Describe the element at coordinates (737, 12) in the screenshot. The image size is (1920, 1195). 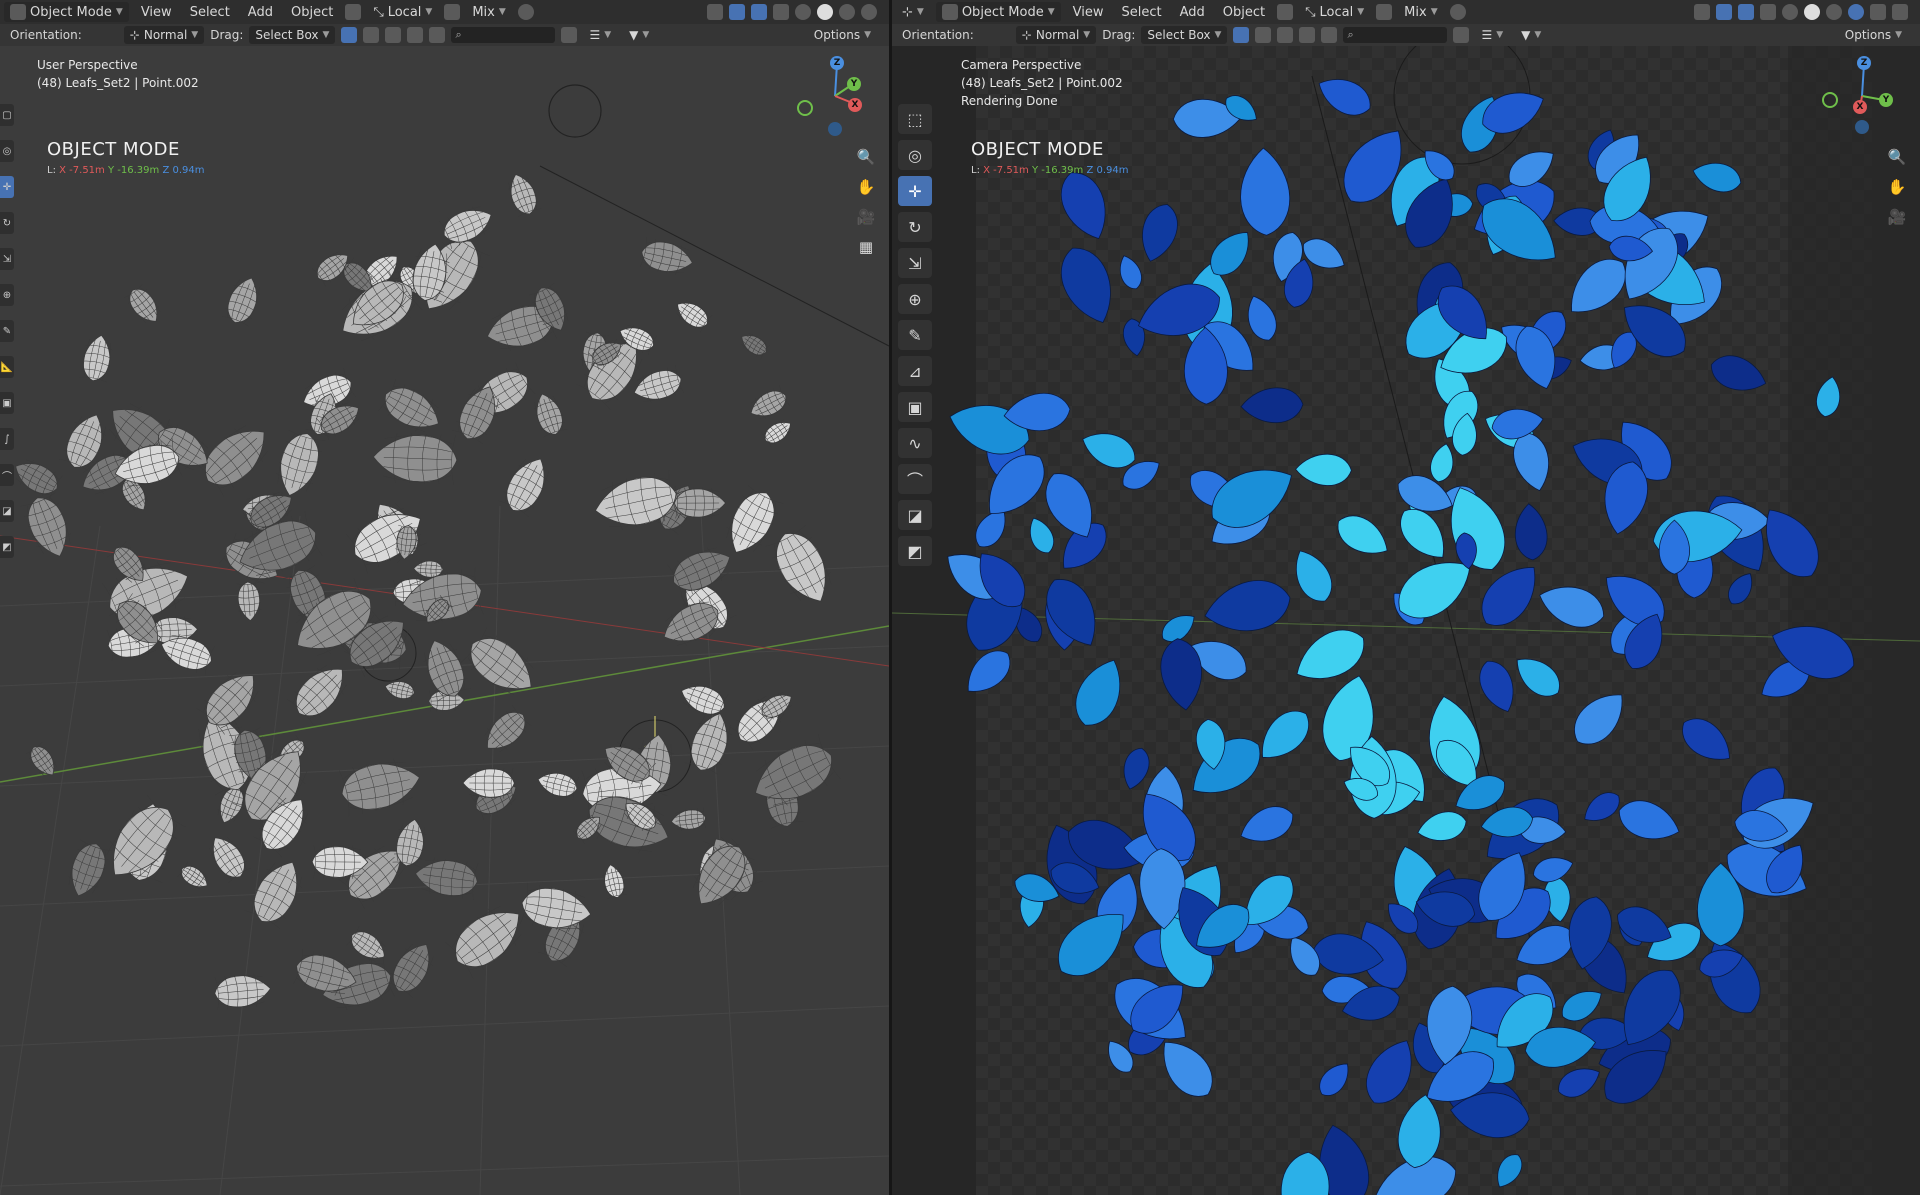
I see `gizmo-icon` at that location.